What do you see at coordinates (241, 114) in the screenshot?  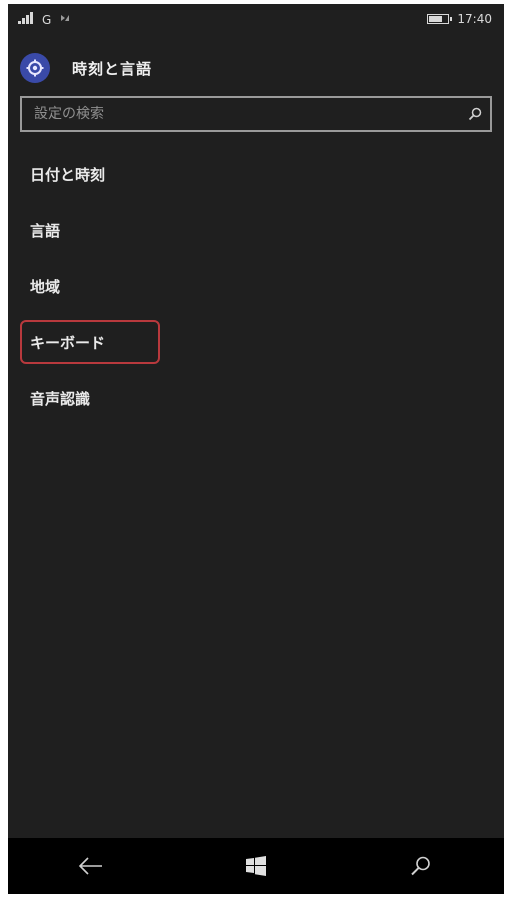 I see `search-input` at bounding box center [241, 114].